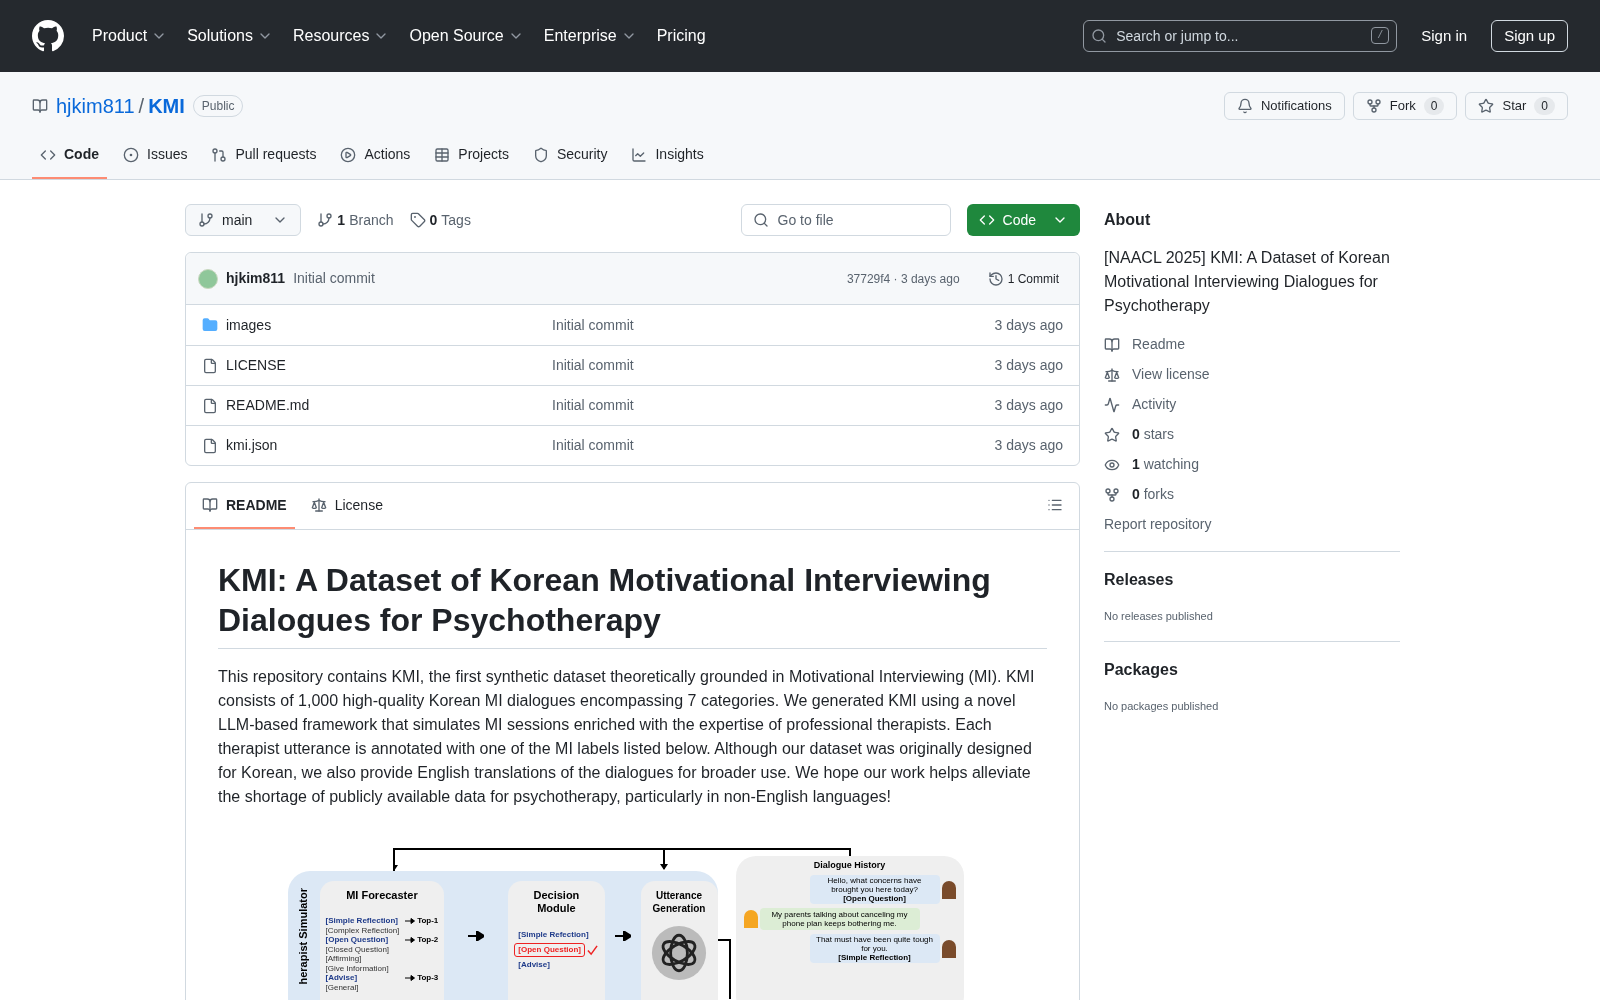  I want to click on sign-up-button: Sign up, so click(1529, 36).